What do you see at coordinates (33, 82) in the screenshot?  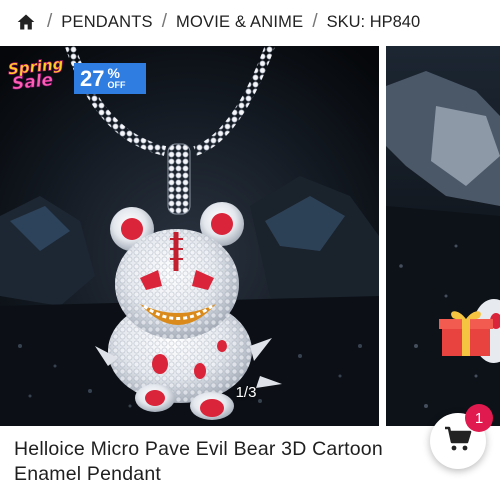 I see `sale-word-sale: Sale` at bounding box center [33, 82].